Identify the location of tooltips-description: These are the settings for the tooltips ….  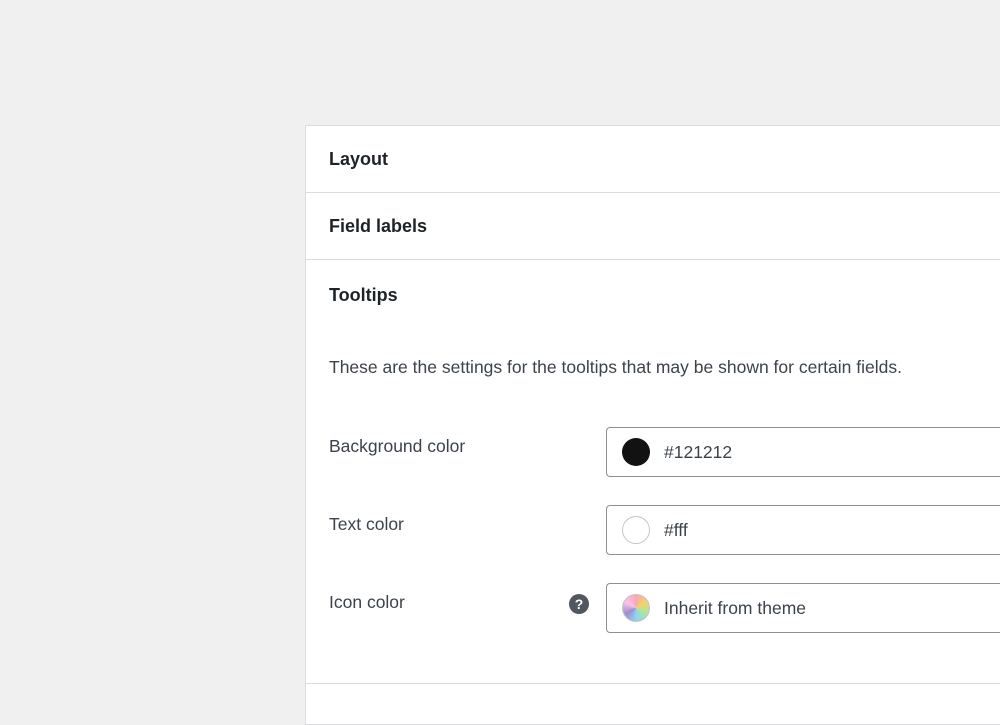
(615, 367).